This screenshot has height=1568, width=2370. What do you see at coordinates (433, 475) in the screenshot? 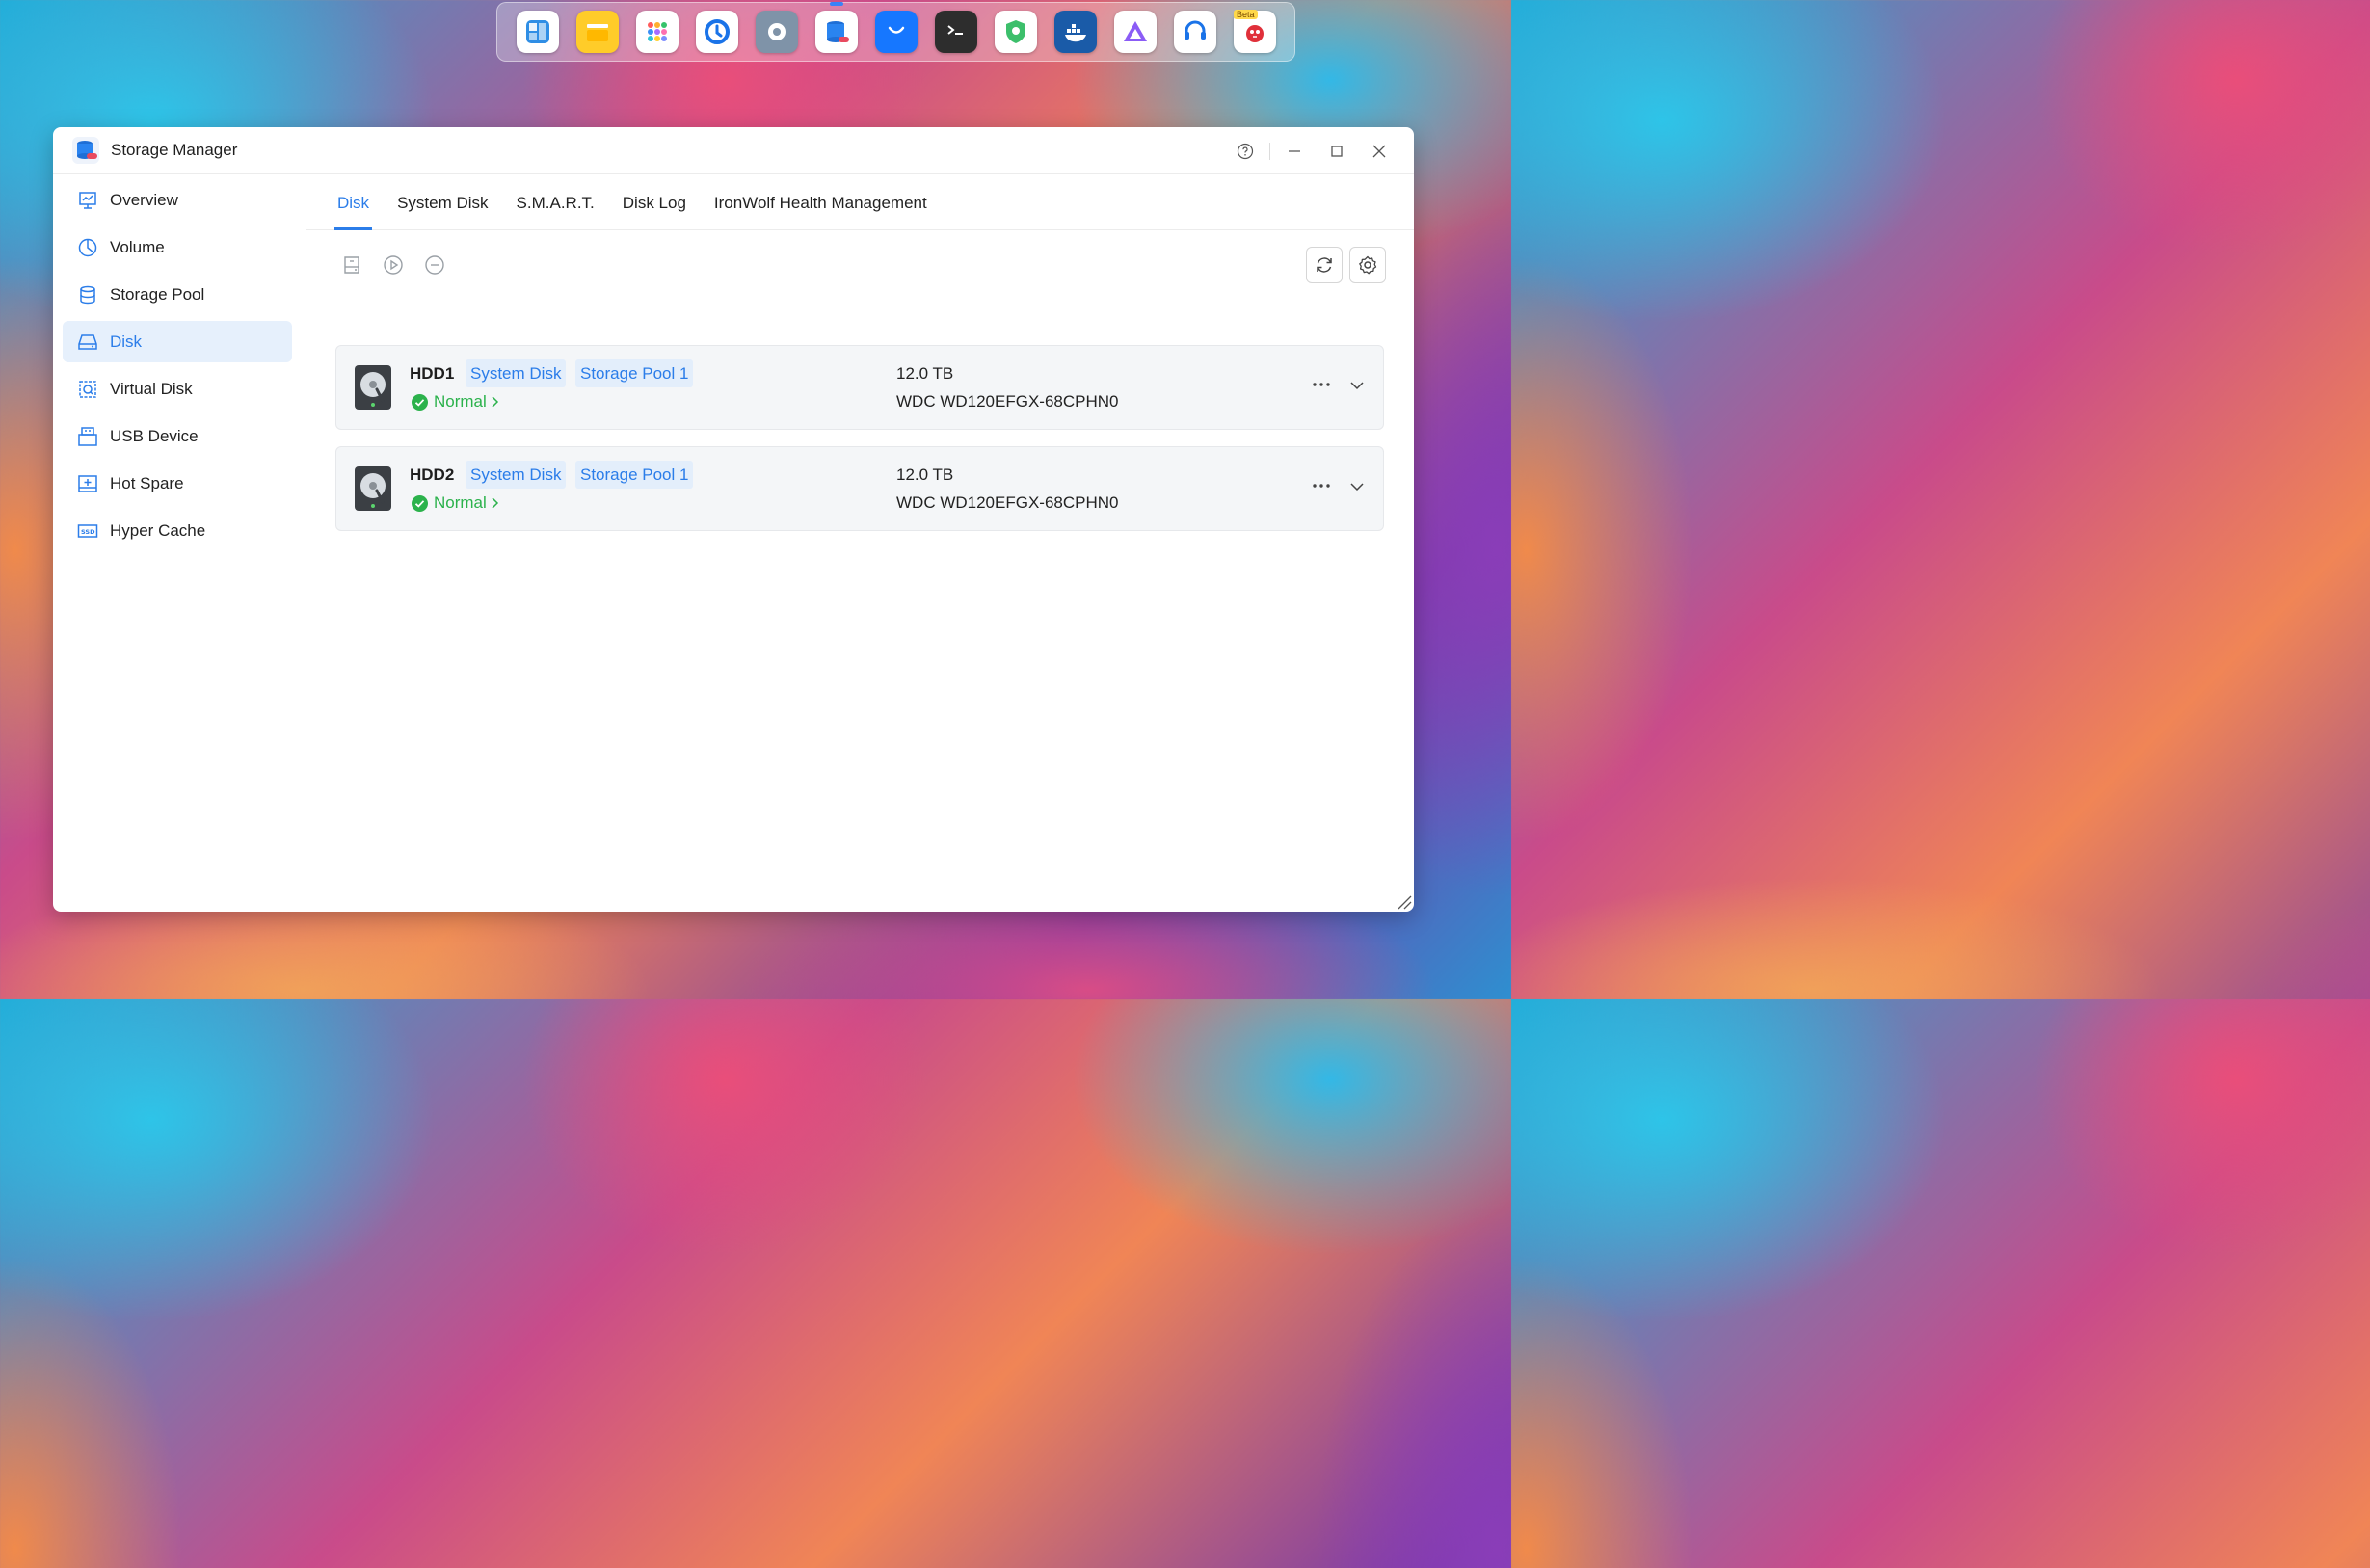
I see `disk-name: HDD2` at bounding box center [433, 475].